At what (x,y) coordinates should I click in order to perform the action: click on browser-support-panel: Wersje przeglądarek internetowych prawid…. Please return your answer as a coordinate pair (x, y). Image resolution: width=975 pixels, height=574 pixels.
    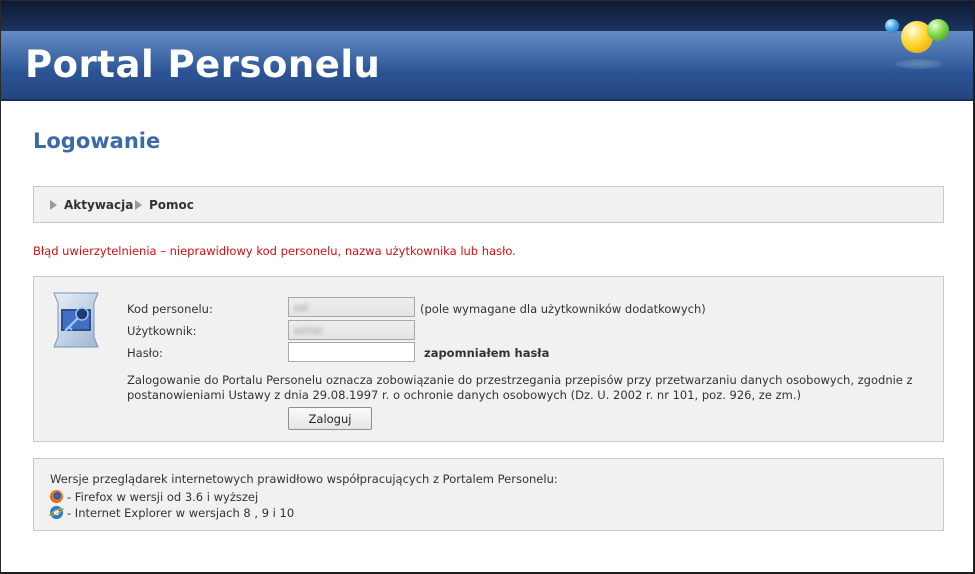
    Looking at the image, I should click on (488, 494).